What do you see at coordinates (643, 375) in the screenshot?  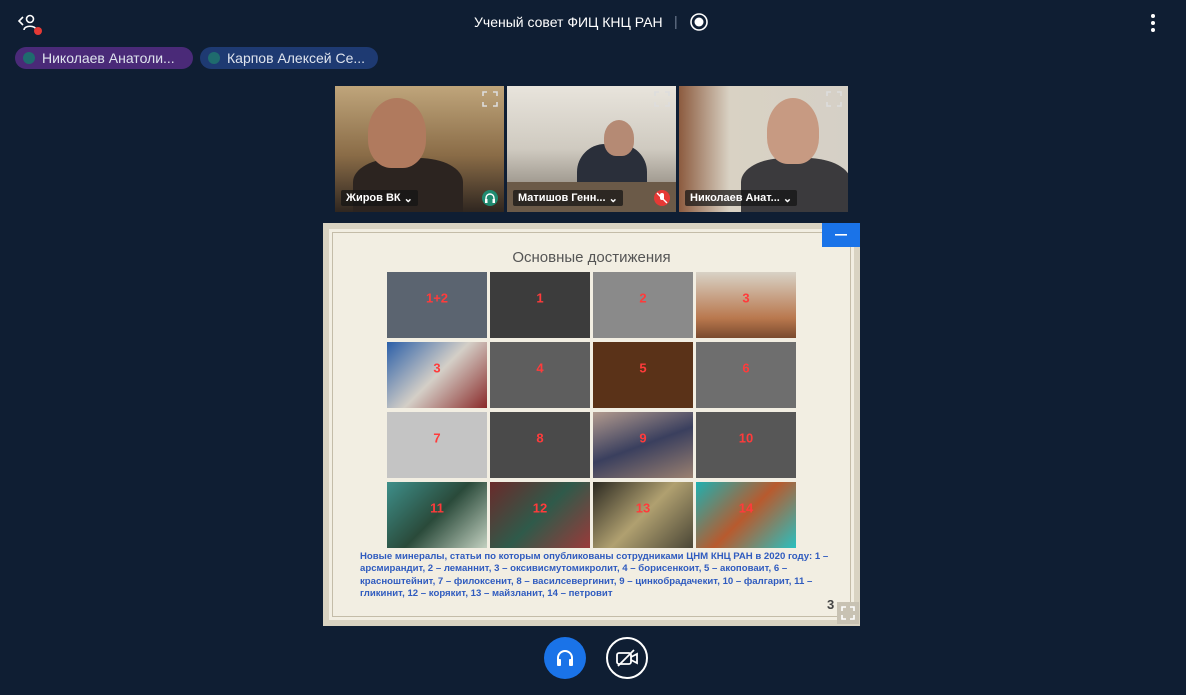 I see `mineral-photo: 5` at bounding box center [643, 375].